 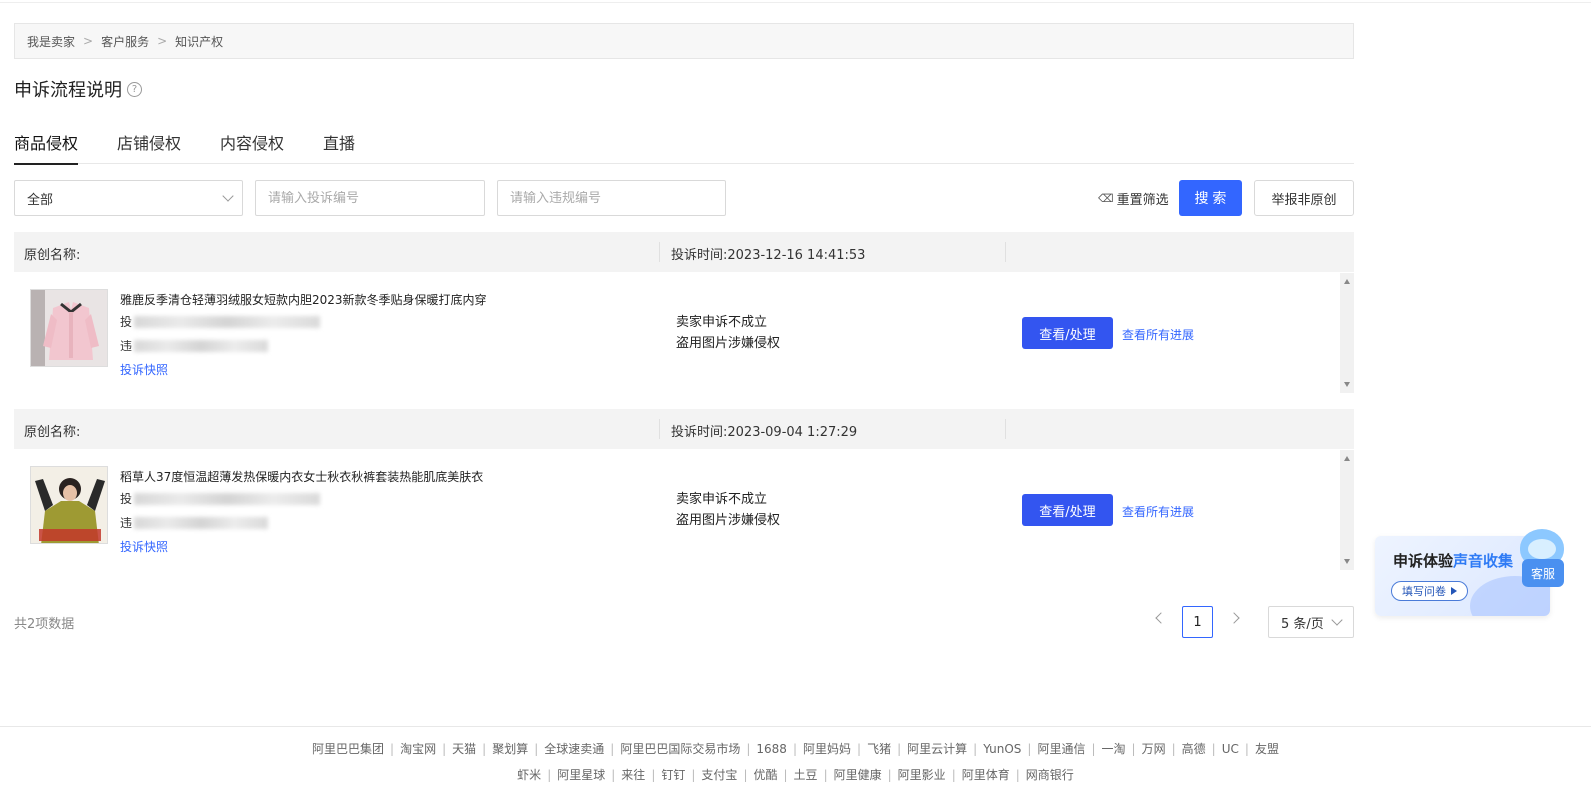 I want to click on complaint-number-input, so click(x=376, y=198).